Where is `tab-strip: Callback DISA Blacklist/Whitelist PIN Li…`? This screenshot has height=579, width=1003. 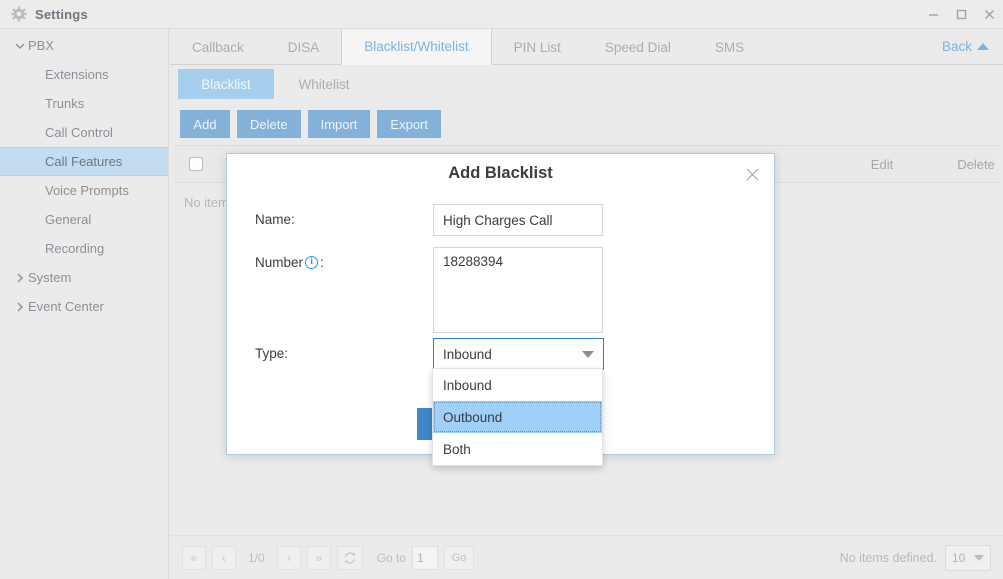 tab-strip: Callback DISA Blacklist/Whitelist PIN Li… is located at coordinates (586, 47).